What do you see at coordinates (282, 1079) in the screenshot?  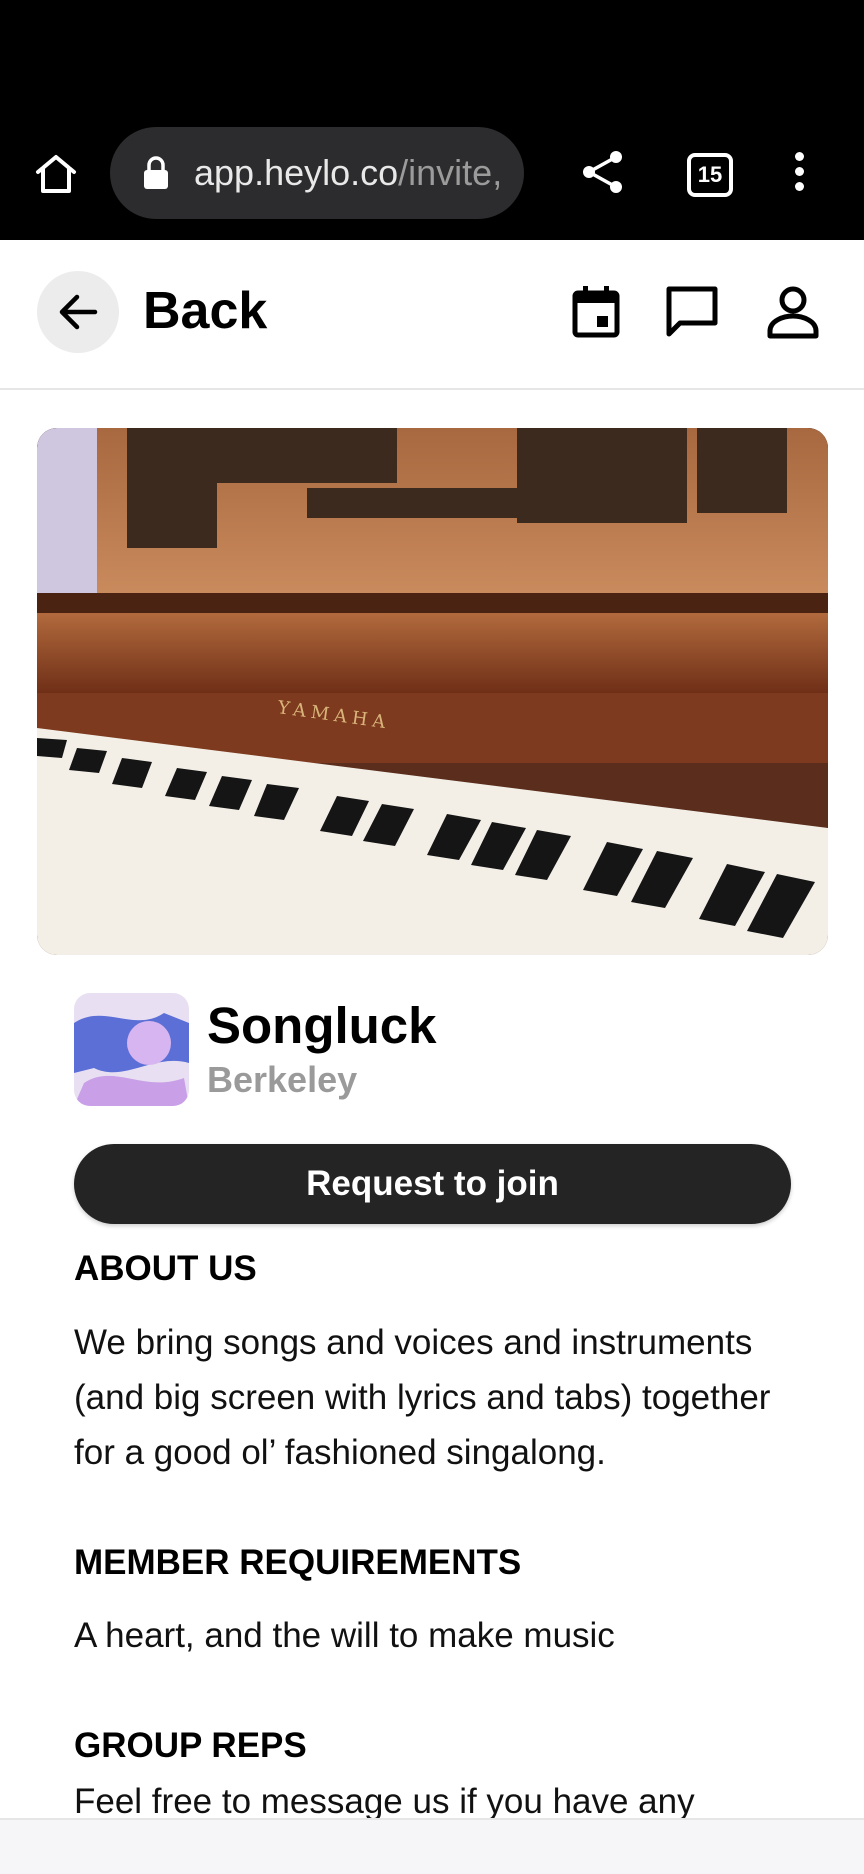 I see `group-location: Berkeley` at bounding box center [282, 1079].